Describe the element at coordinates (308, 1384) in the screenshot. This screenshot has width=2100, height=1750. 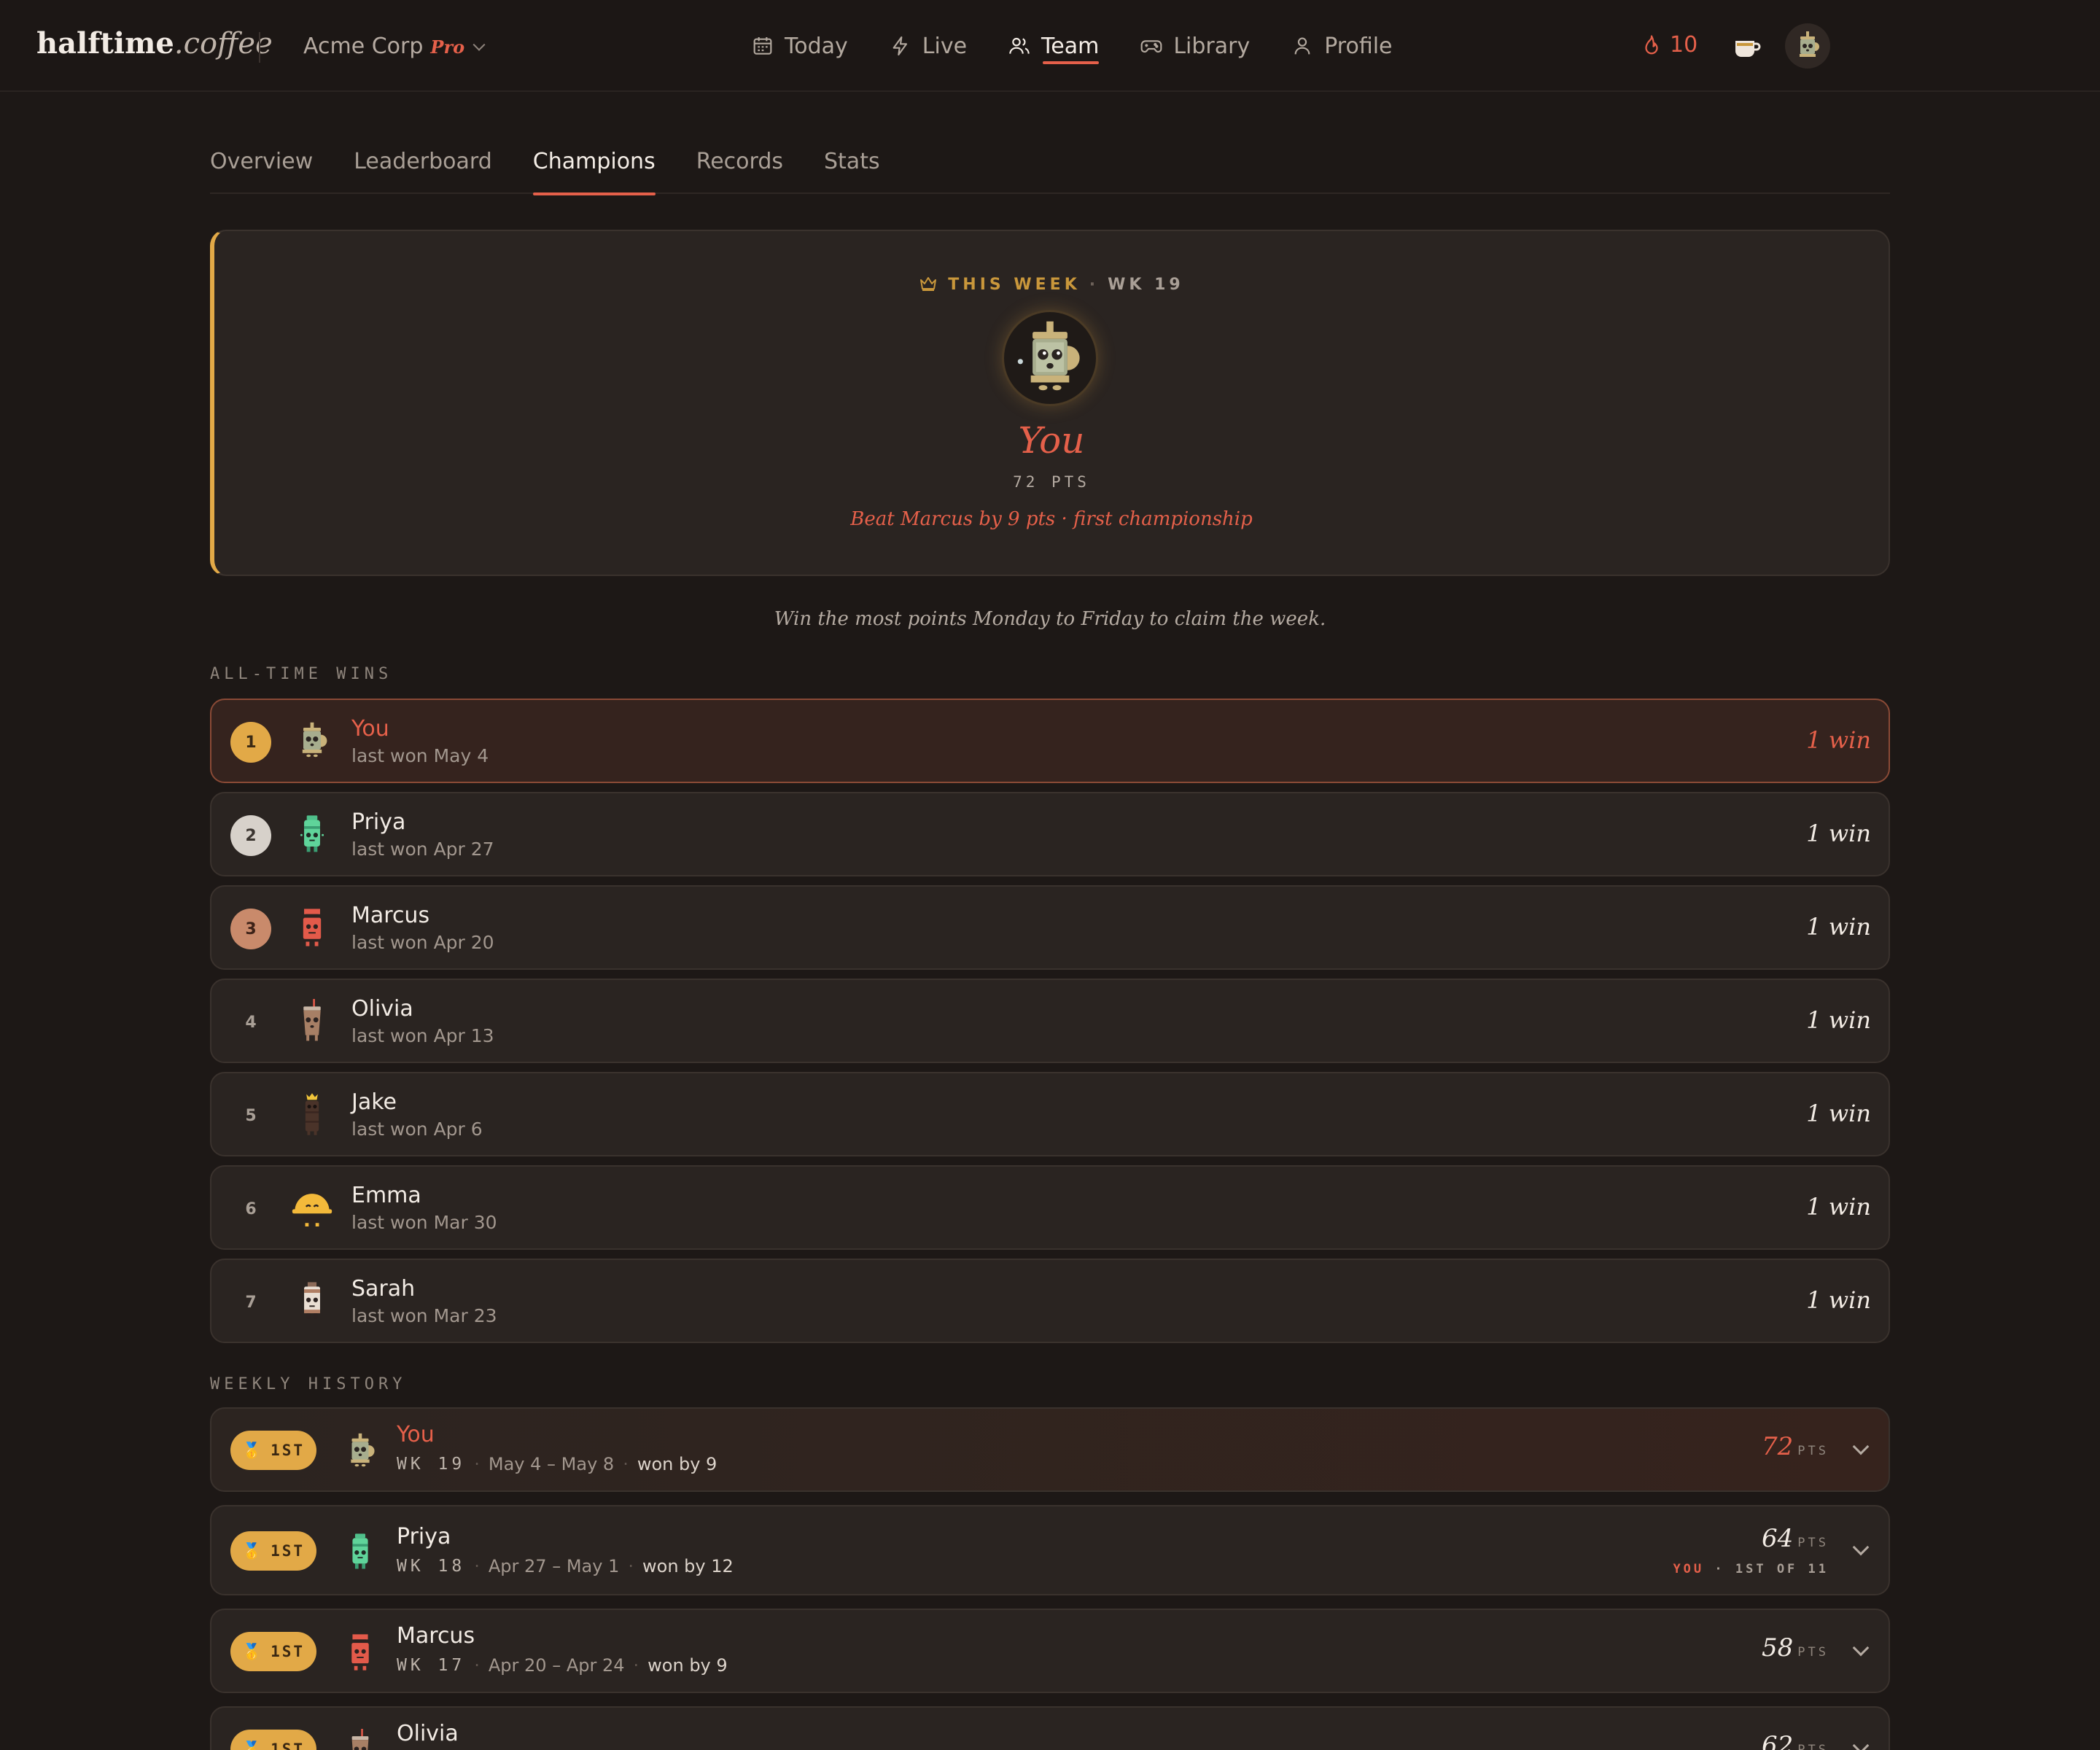
I see `weekly-history-label: WEEKLY HISTORY` at that location.